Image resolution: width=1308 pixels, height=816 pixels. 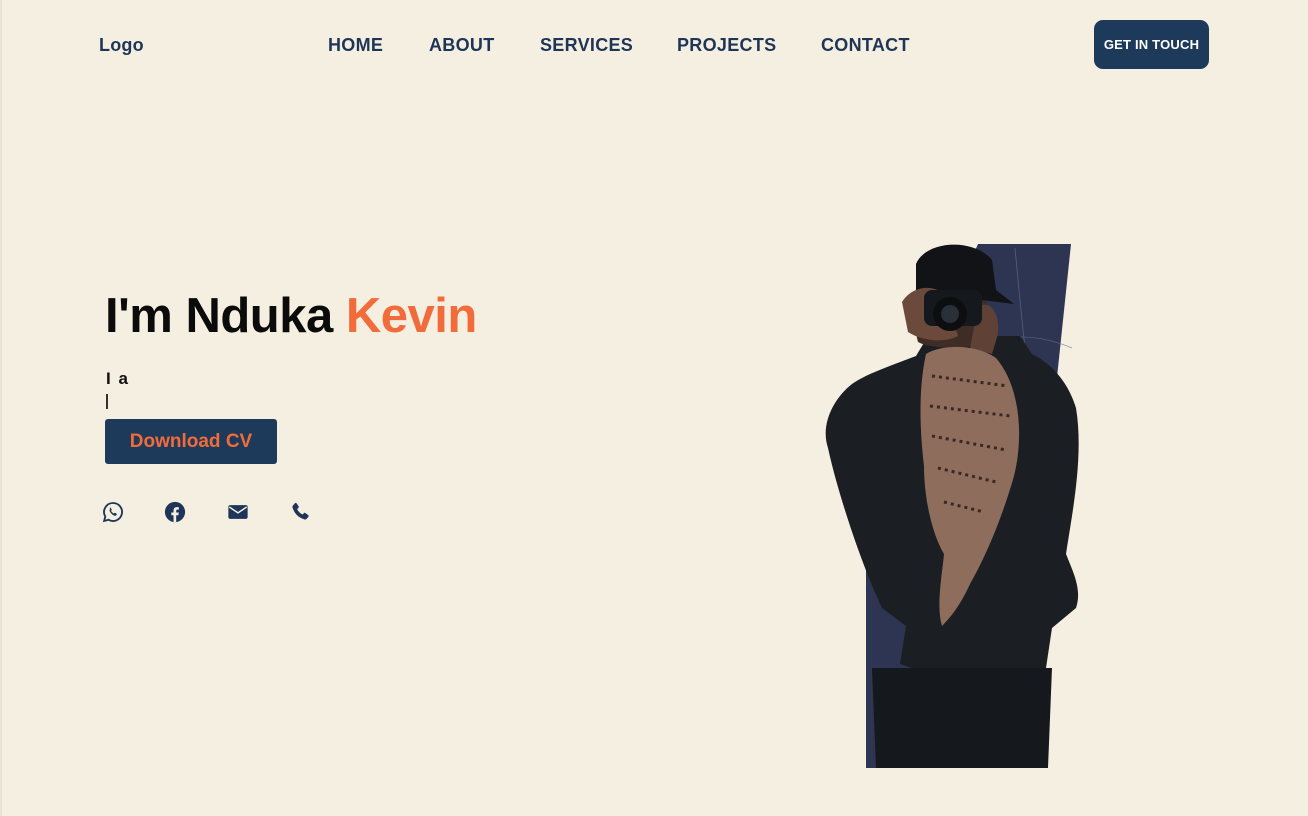 What do you see at coordinates (952, 506) in the screenshot?
I see `portrait-photographer-image` at bounding box center [952, 506].